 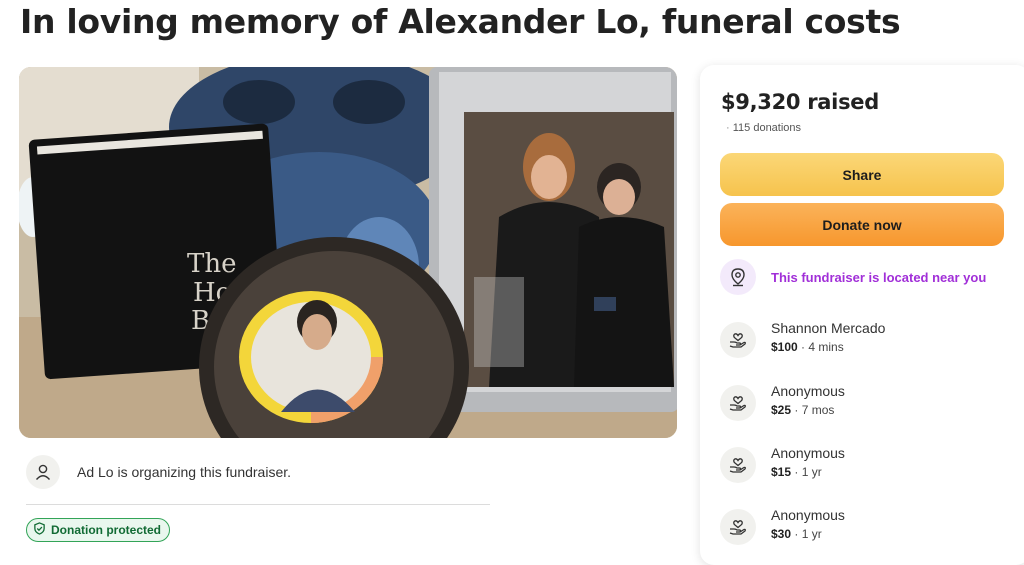 What do you see at coordinates (818, 410) in the screenshot?
I see `donor-time: 7 mos` at bounding box center [818, 410].